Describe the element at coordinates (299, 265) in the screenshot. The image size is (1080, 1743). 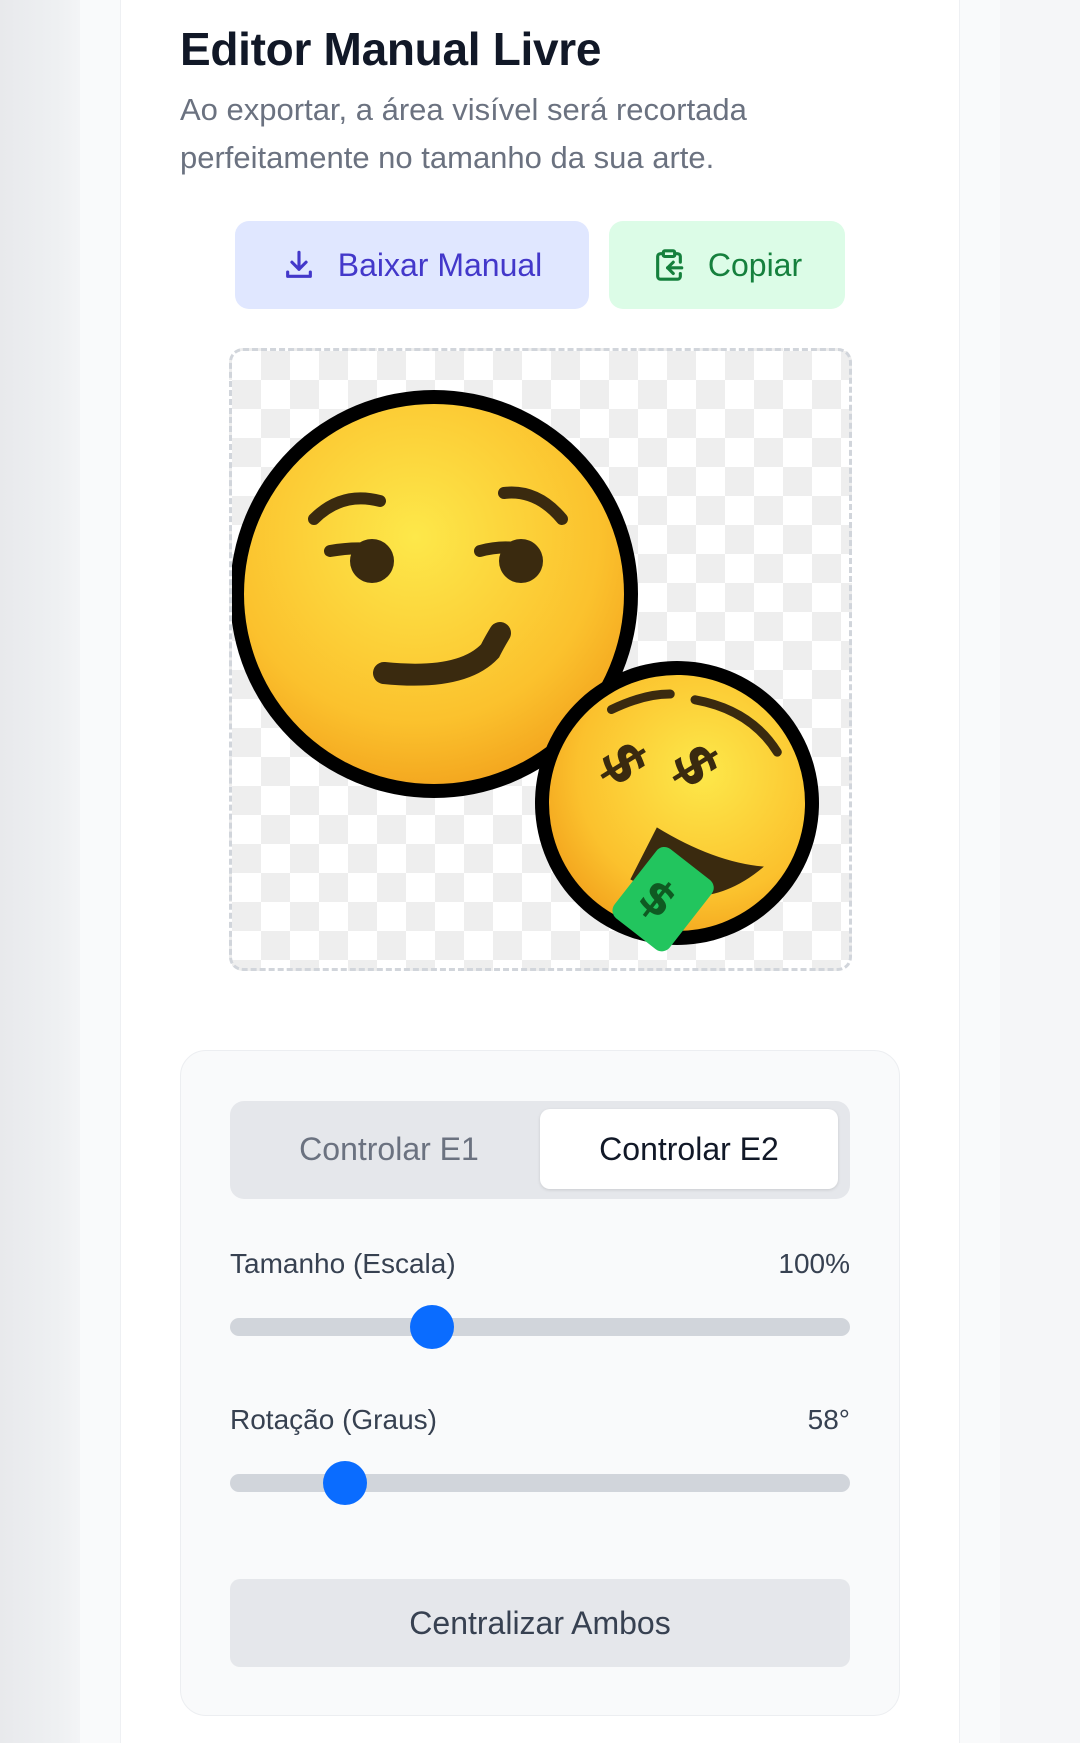
I see `download-icon` at that location.